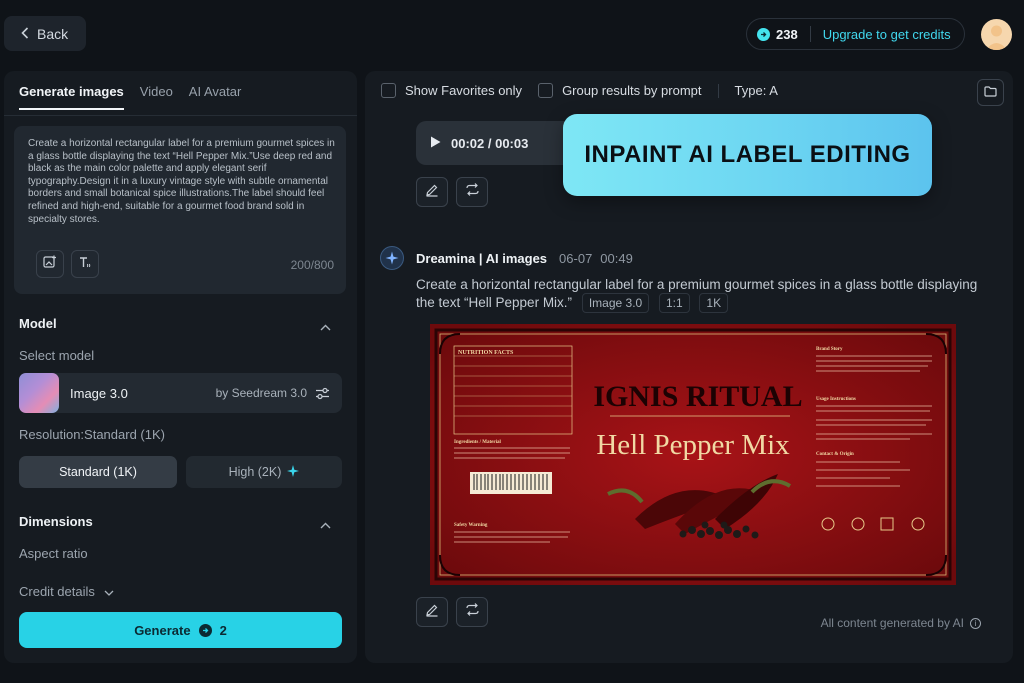 This screenshot has width=1024, height=683. I want to click on dreamina-logo-icon, so click(392, 258).